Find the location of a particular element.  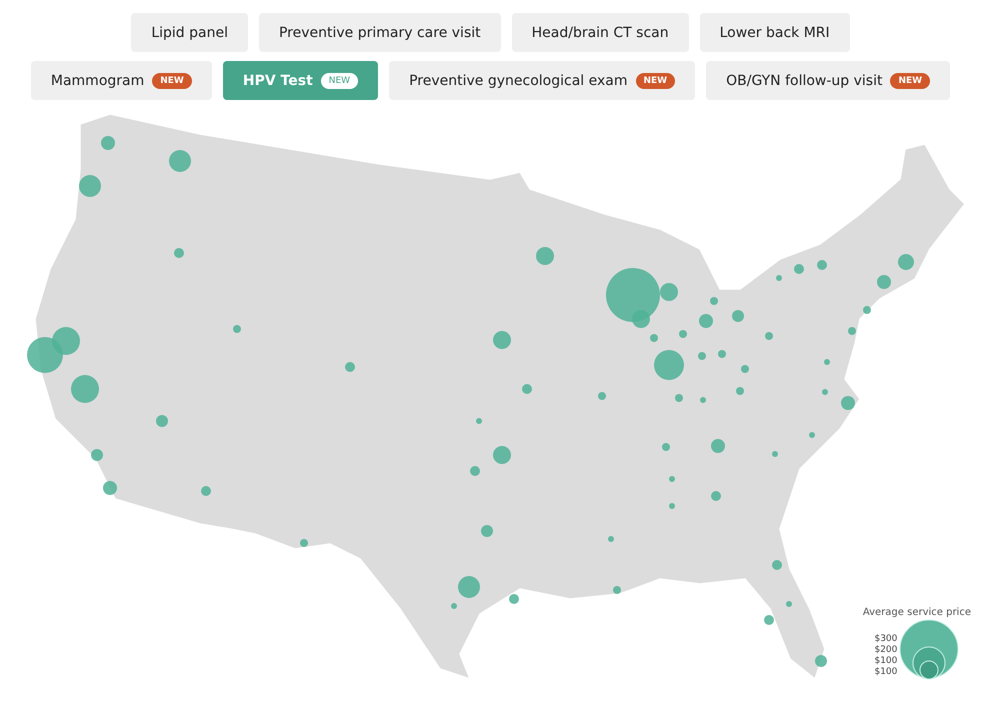

legend-title: Average service price is located at coordinates (916, 612).